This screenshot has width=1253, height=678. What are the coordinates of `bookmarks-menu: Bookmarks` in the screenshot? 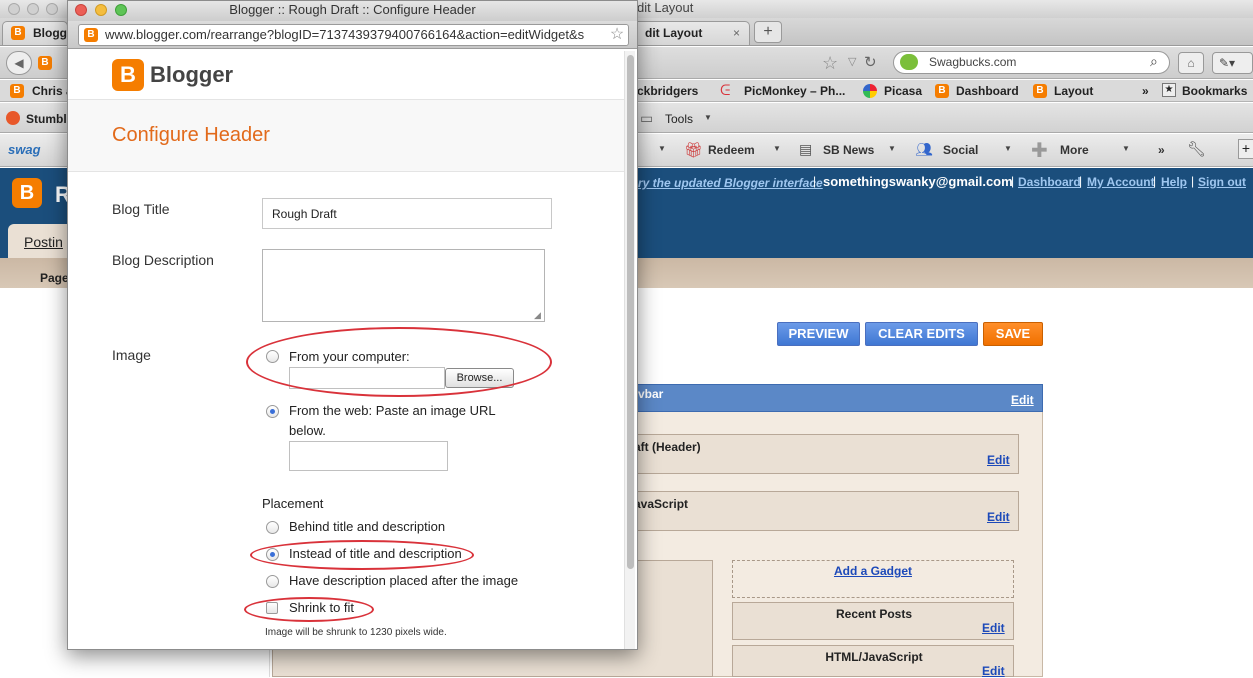 It's located at (1214, 91).